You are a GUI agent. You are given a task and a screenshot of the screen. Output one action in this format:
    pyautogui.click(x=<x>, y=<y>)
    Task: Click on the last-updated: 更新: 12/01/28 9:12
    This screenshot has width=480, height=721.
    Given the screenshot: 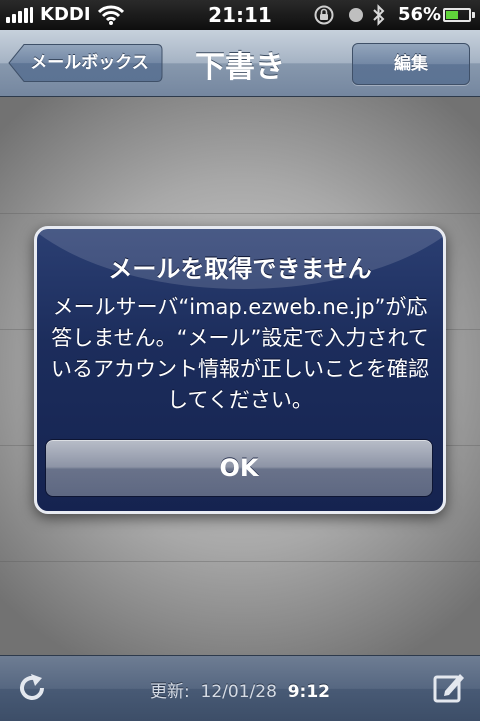 What is the action you would take?
    pyautogui.click(x=240, y=689)
    